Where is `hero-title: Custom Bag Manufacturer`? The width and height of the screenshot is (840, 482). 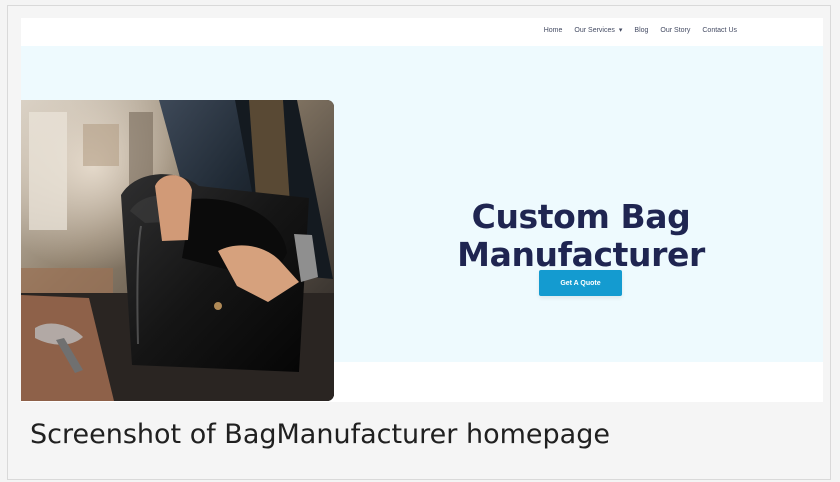 hero-title: Custom Bag Manufacturer is located at coordinates (581, 236).